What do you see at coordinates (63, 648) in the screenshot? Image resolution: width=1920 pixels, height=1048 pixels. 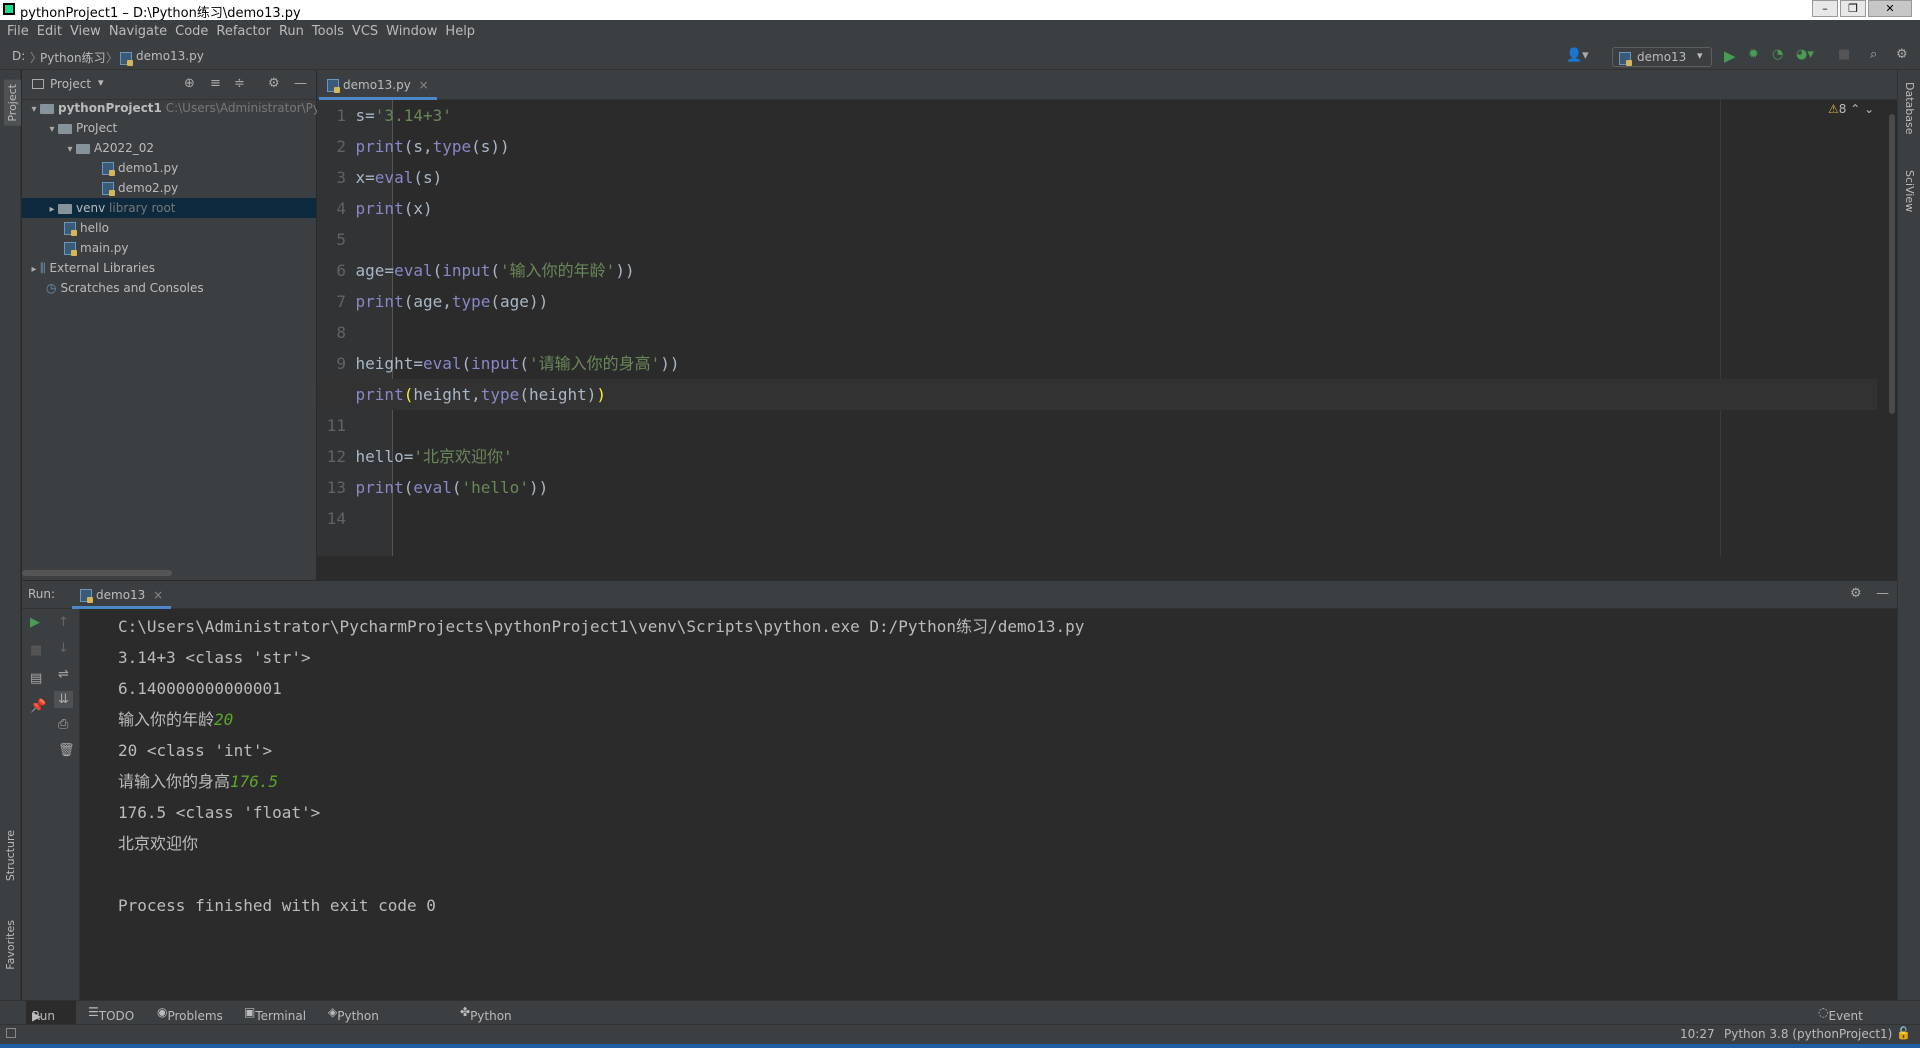 I see `down-arrow-icon: ↓` at bounding box center [63, 648].